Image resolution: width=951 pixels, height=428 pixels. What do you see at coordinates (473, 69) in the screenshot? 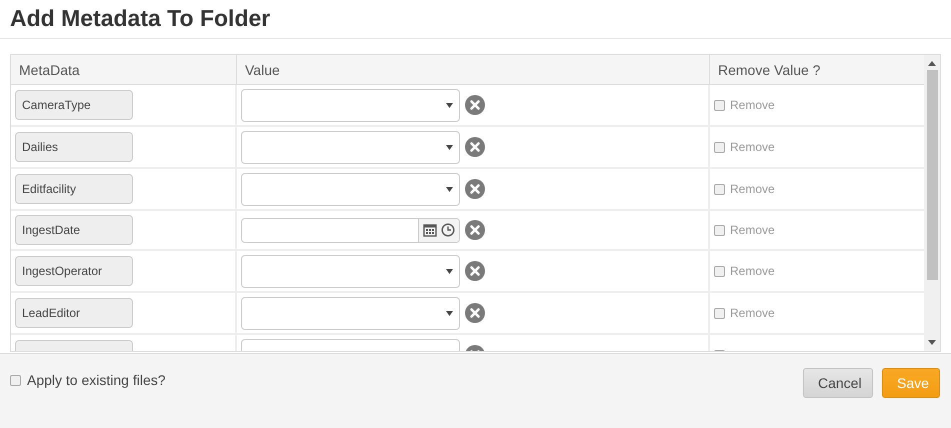
I see `column-header: Value` at bounding box center [473, 69].